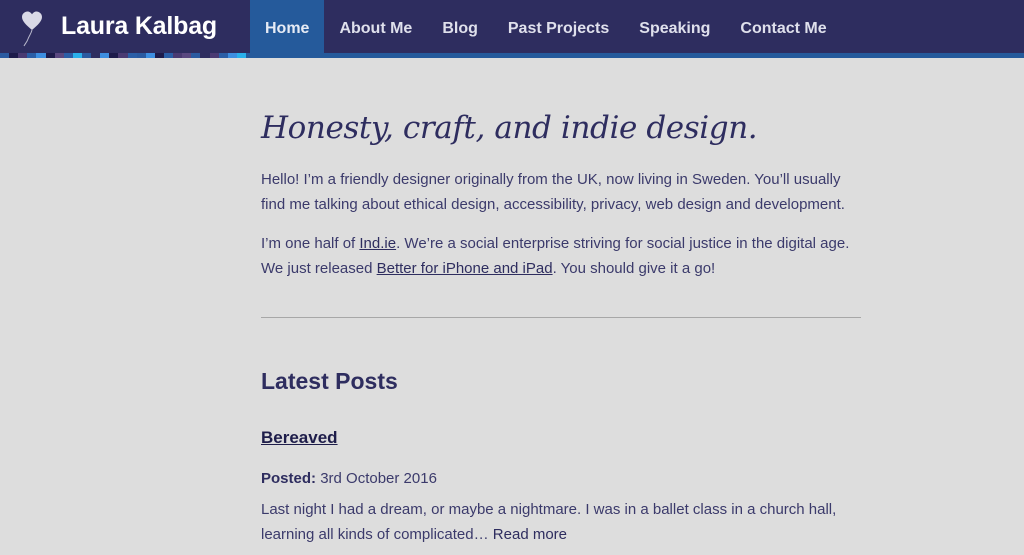  Describe the element at coordinates (287, 26) in the screenshot. I see `nav-home: Home` at that location.